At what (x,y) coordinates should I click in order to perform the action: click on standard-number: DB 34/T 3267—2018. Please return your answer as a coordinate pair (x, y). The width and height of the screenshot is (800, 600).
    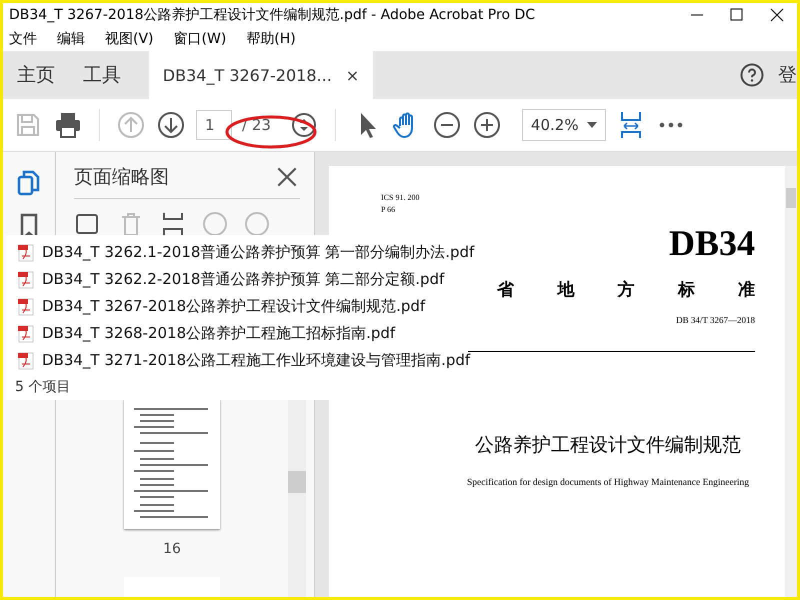
    Looking at the image, I should click on (715, 320).